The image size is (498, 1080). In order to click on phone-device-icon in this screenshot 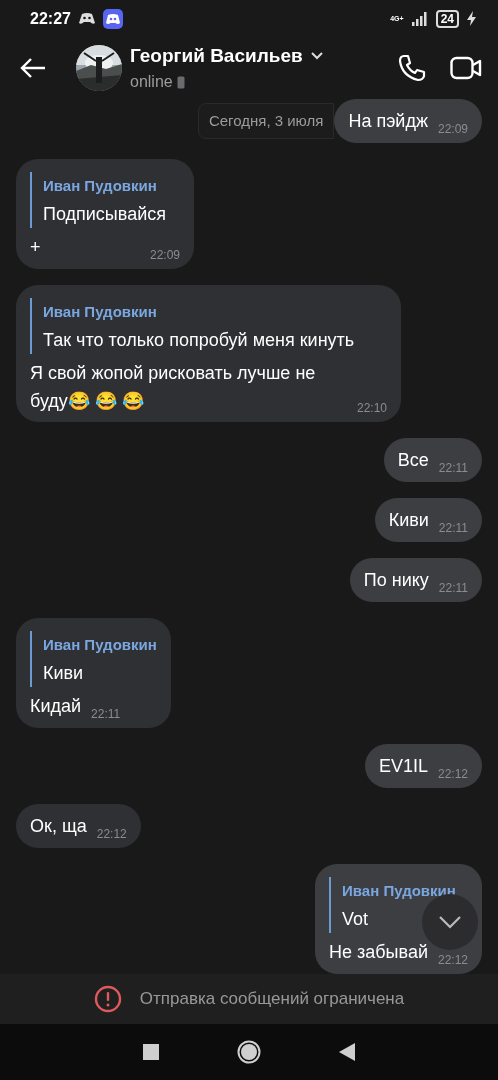, I will do `click(180, 82)`.